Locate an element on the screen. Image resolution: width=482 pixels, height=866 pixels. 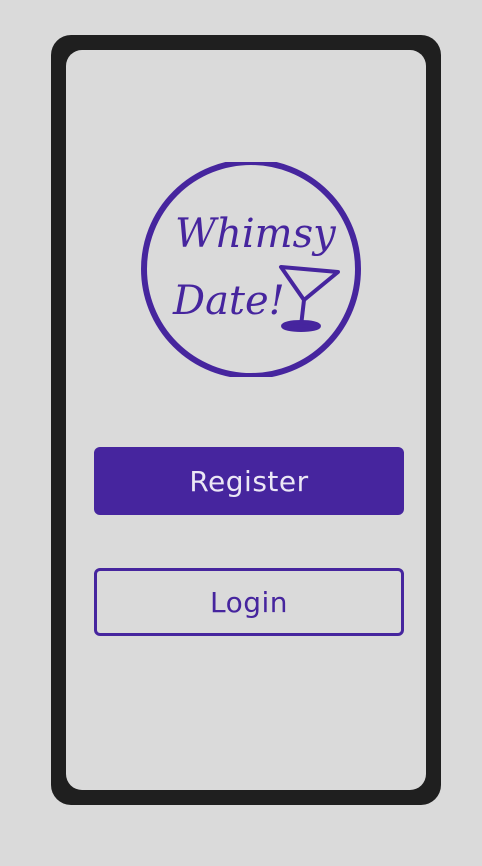
logo-line-2: Date! is located at coordinates (228, 301).